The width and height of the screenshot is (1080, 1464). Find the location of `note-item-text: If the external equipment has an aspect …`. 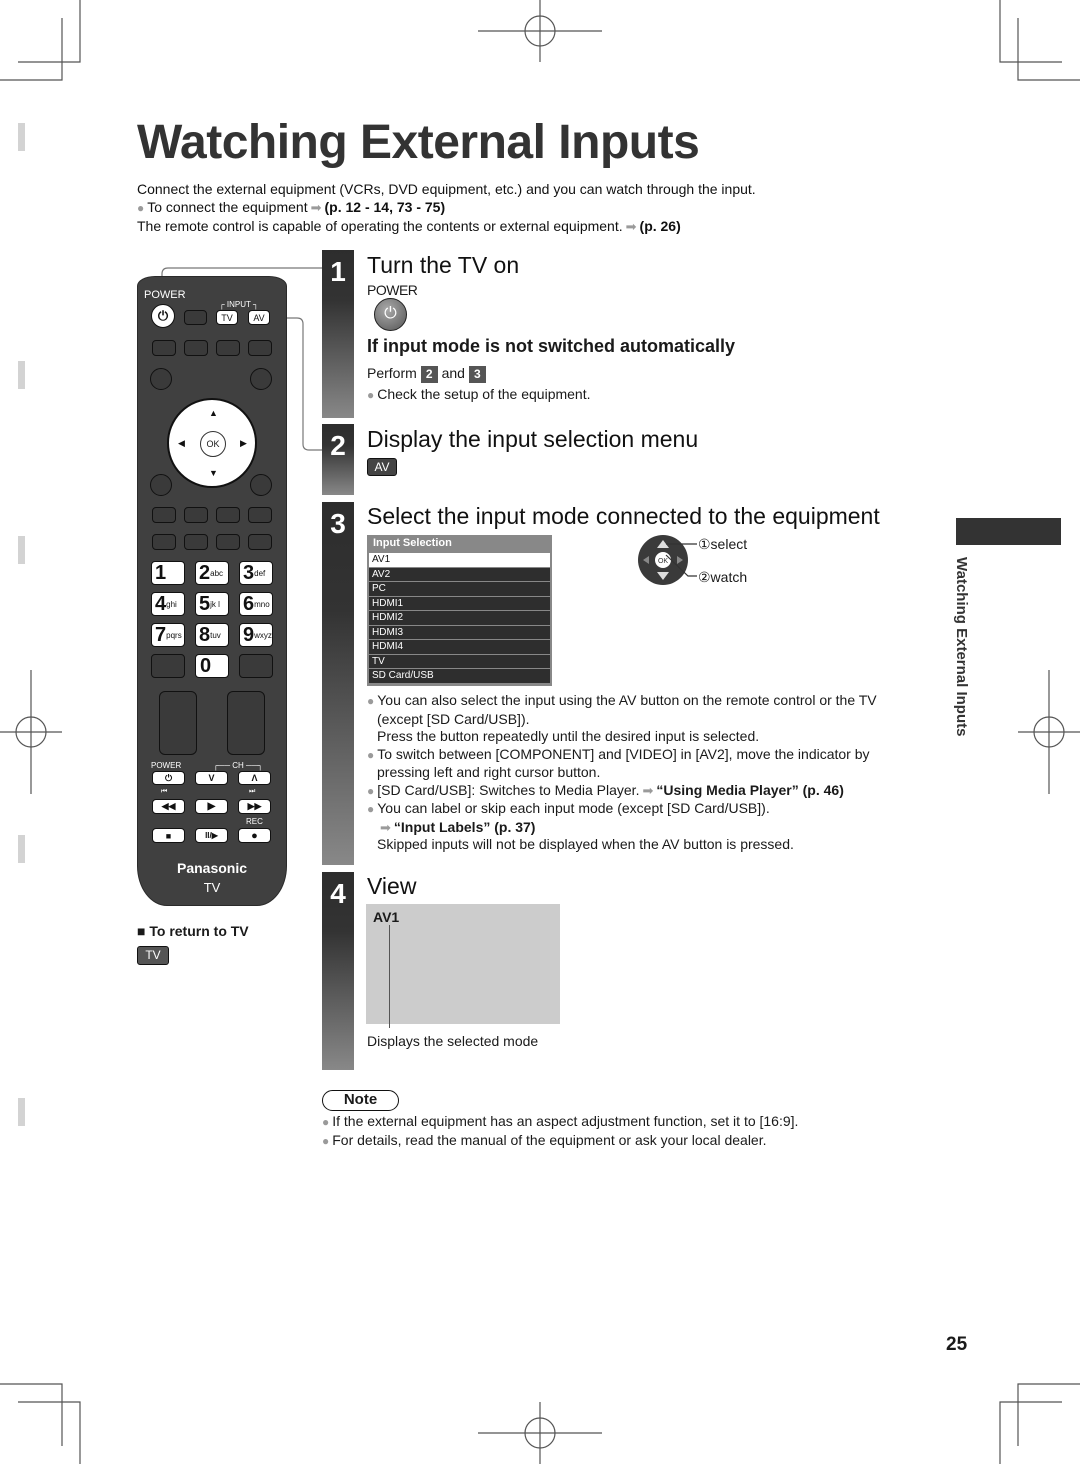

note-item-text: If the external equipment has an aspect … is located at coordinates (565, 1121).